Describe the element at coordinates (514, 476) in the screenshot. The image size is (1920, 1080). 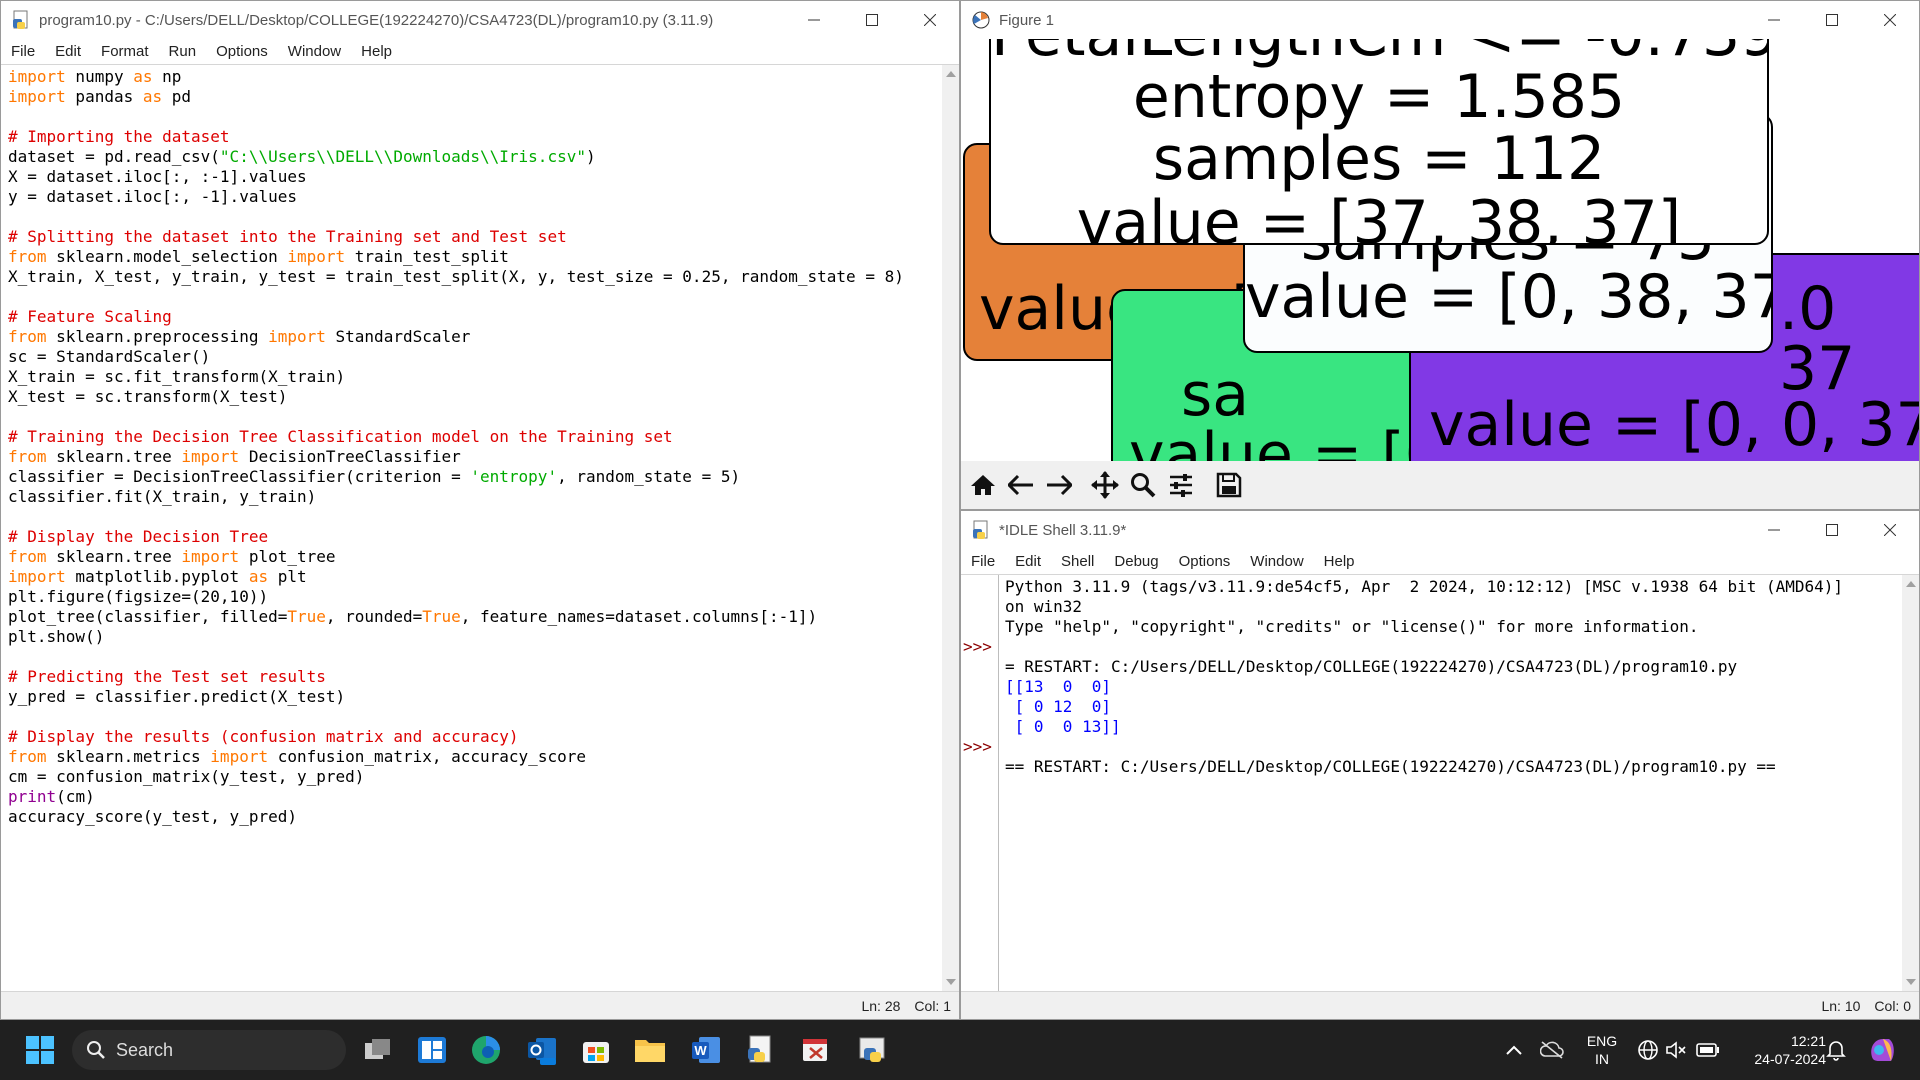
I see `code-token: 'entropy'` at that location.